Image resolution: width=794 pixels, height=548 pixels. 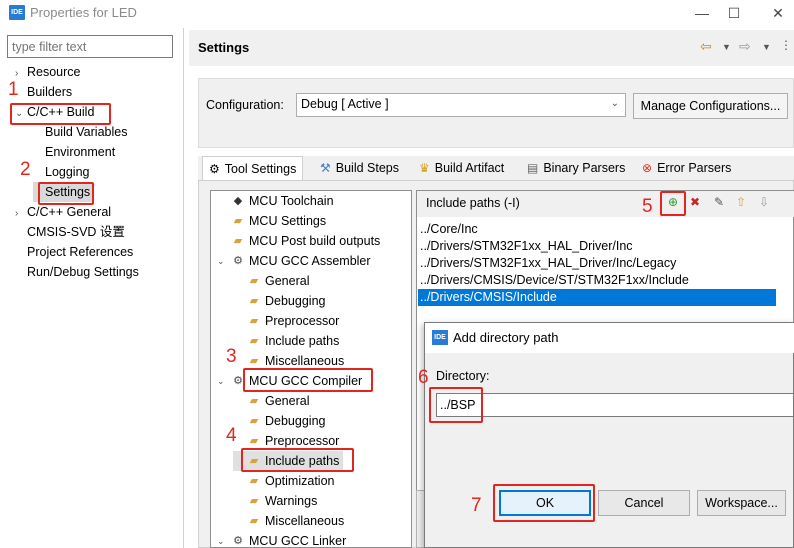 What do you see at coordinates (726, 47) in the screenshot?
I see `back-menu-chevron-icon: ▼` at bounding box center [726, 47].